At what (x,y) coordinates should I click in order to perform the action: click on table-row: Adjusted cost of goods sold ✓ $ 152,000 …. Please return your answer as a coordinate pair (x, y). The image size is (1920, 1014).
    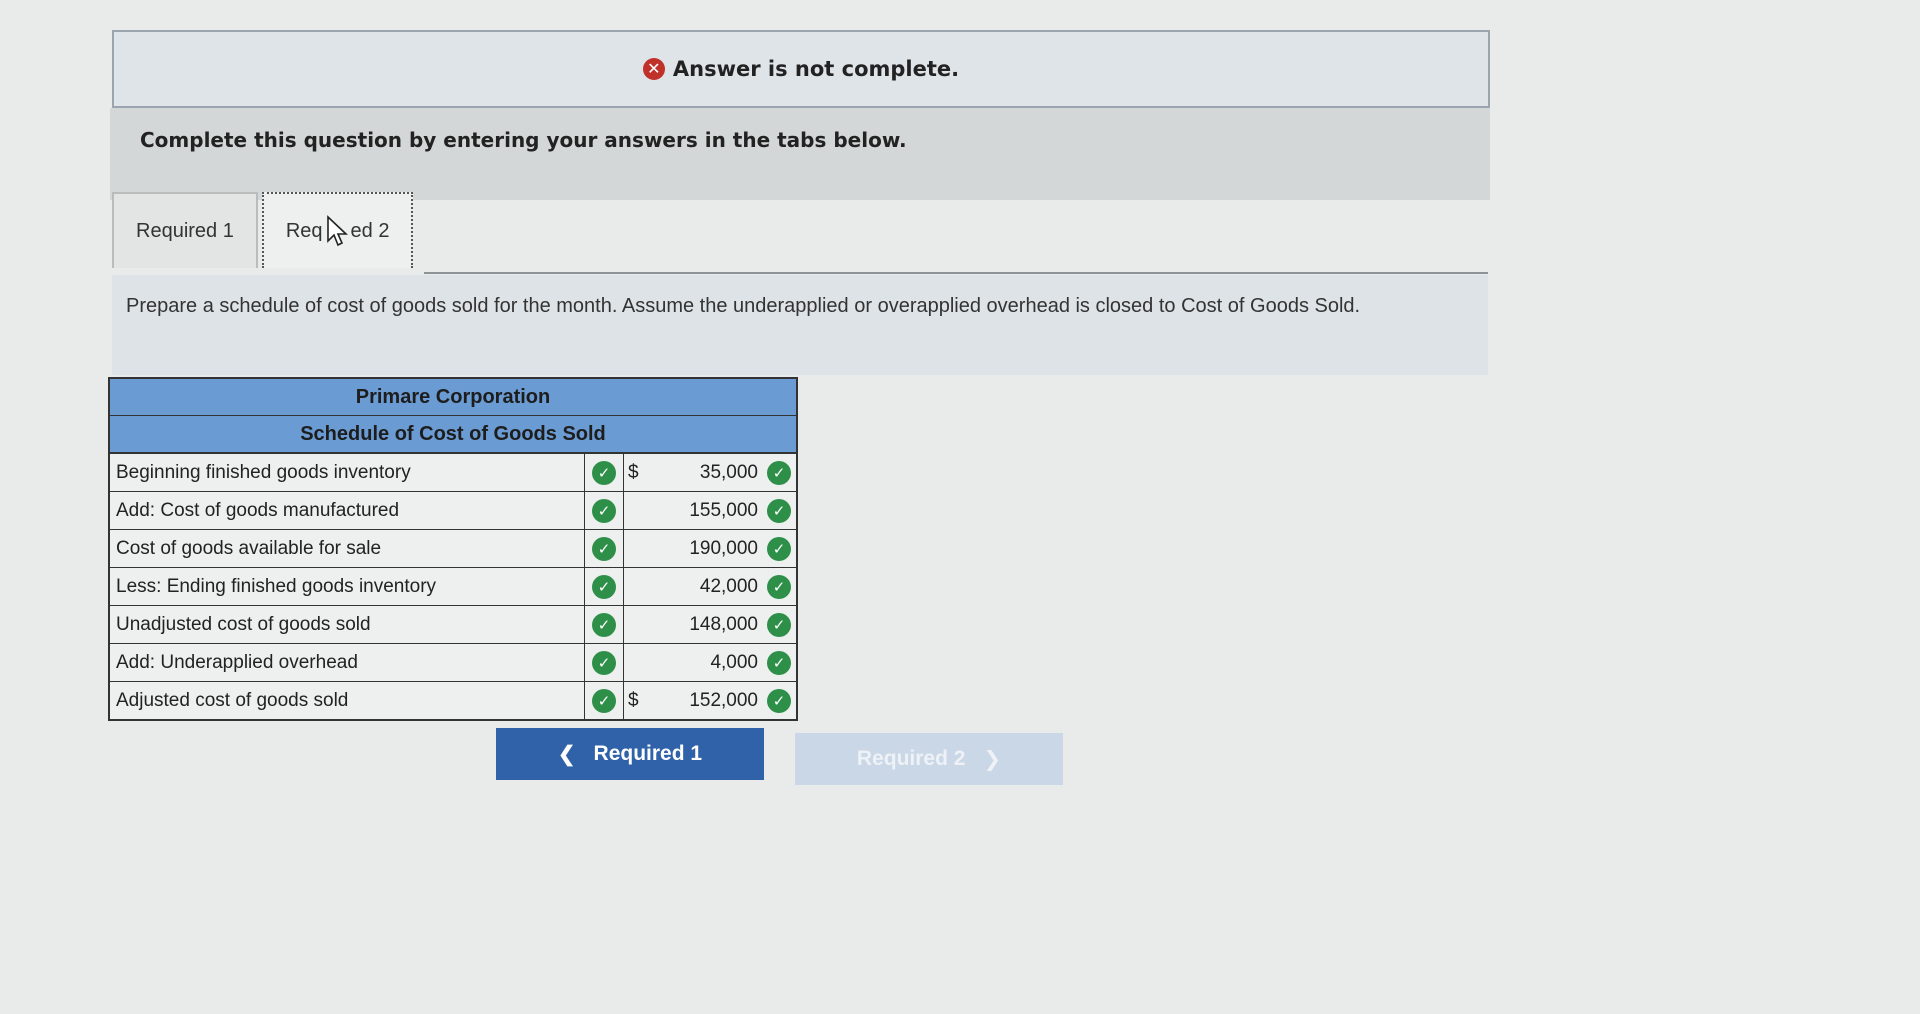
    Looking at the image, I should click on (453, 700).